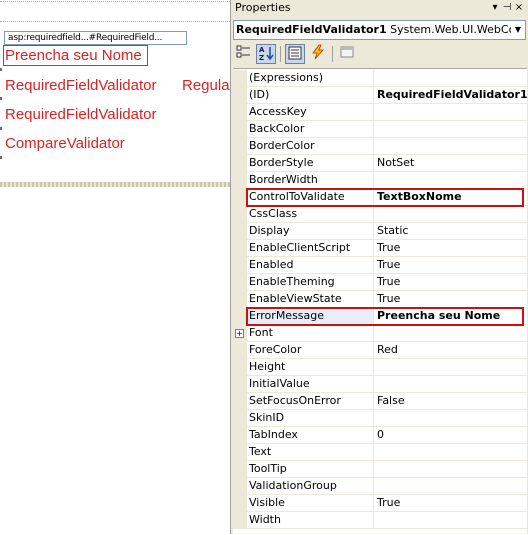  What do you see at coordinates (310, 180) in the screenshot?
I see `property-name: BorderWidth` at bounding box center [310, 180].